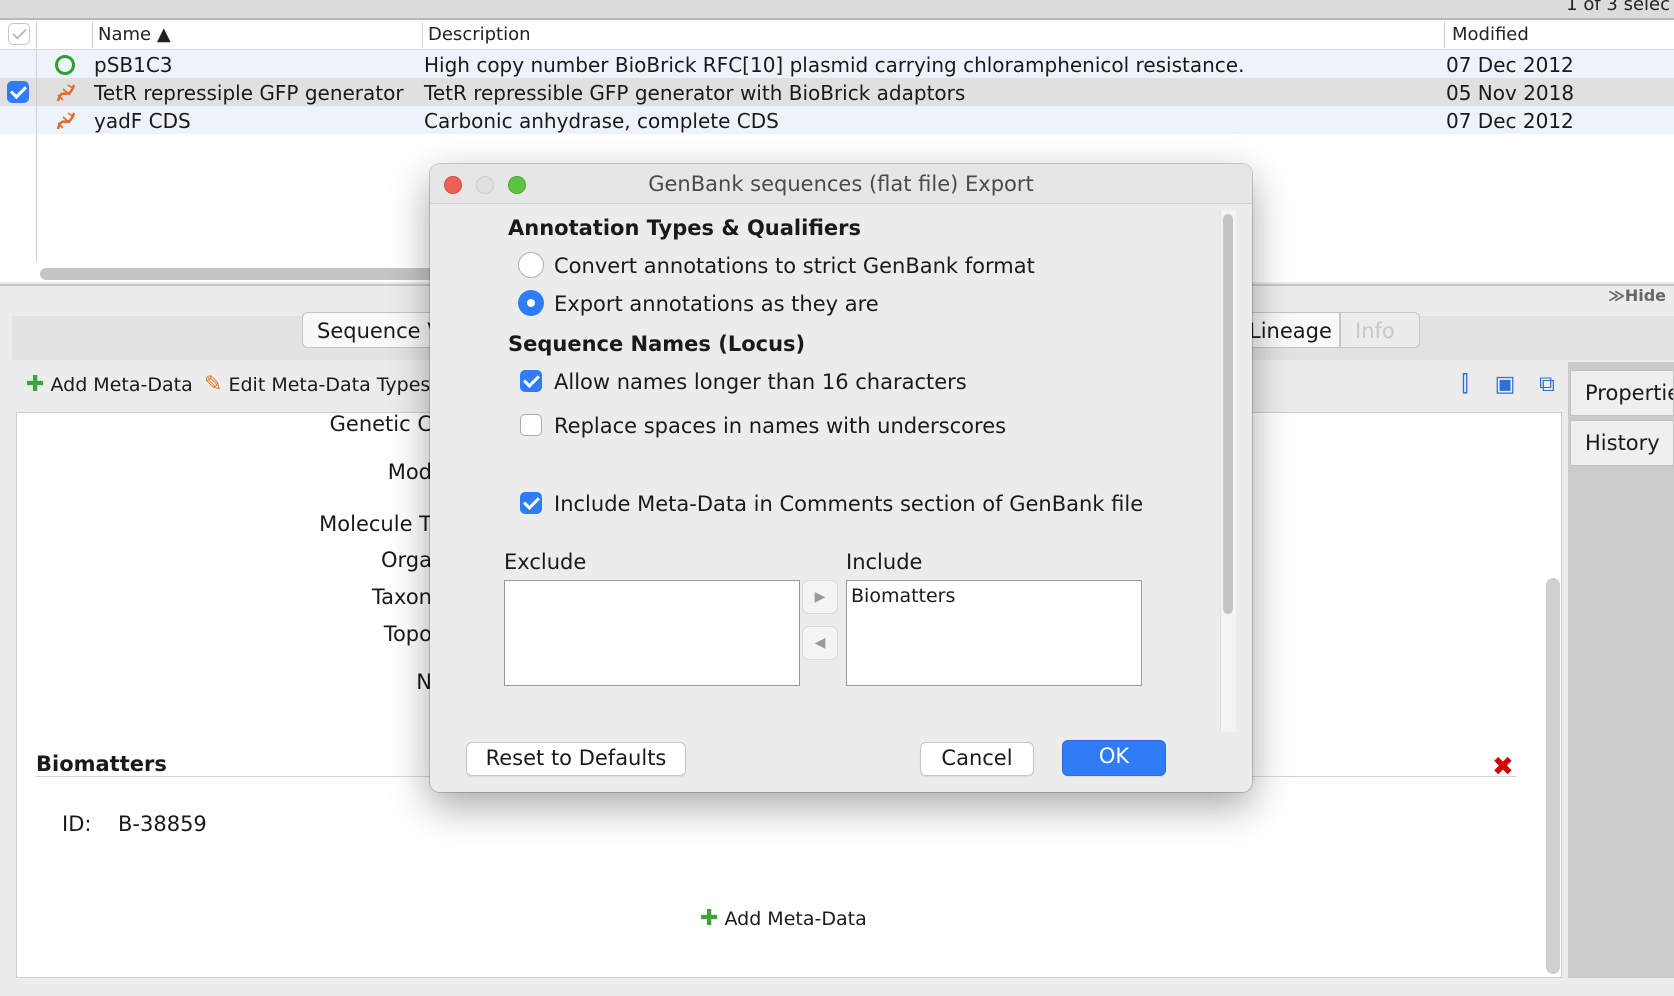  Describe the element at coordinates (884, 562) in the screenshot. I see `include-label: Include` at that location.